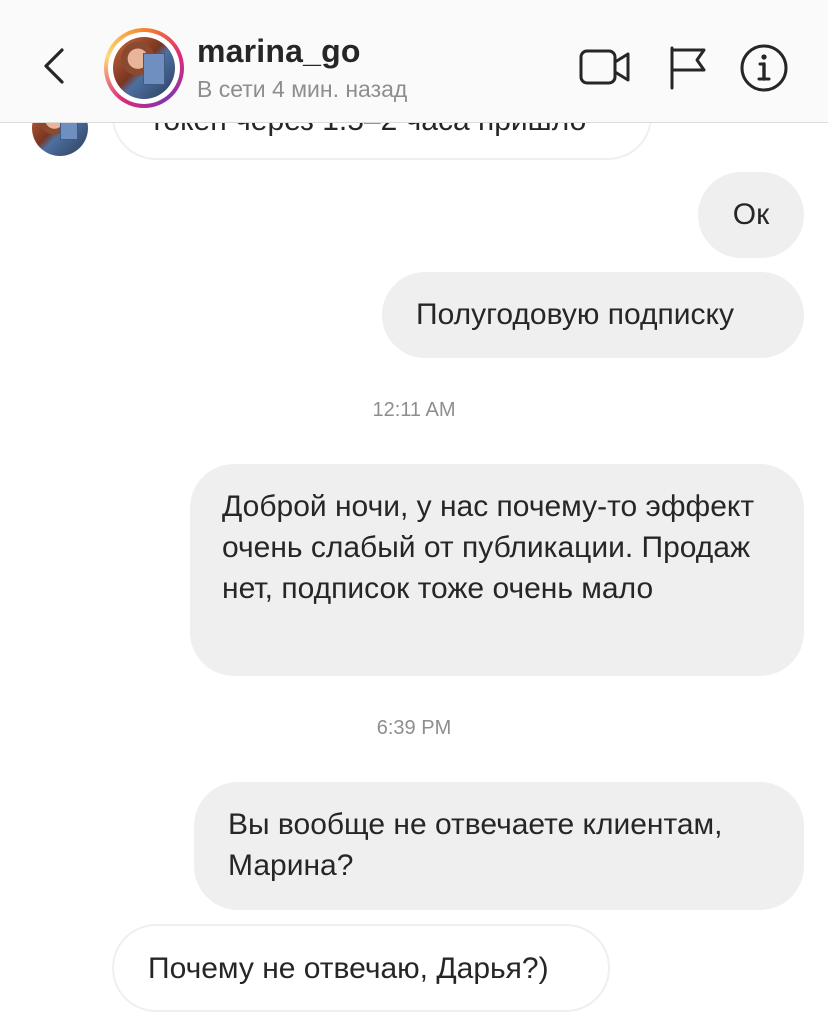  I want to click on info-icon, so click(764, 68).